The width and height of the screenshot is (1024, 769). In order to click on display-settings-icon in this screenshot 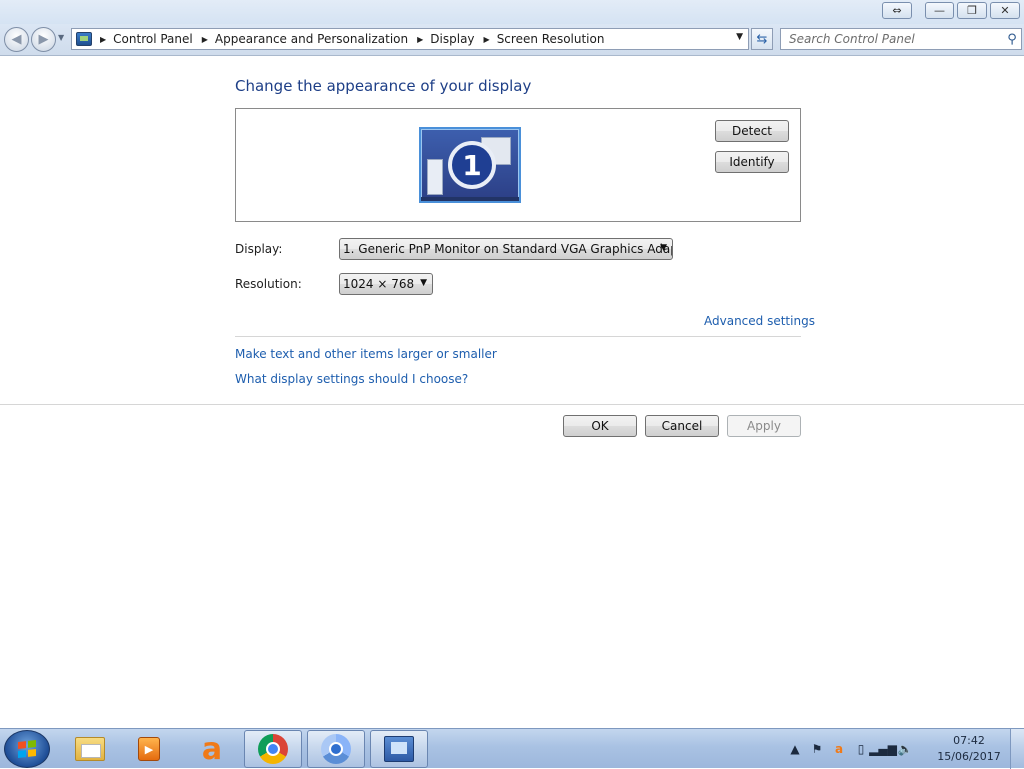, I will do `click(399, 749)`.